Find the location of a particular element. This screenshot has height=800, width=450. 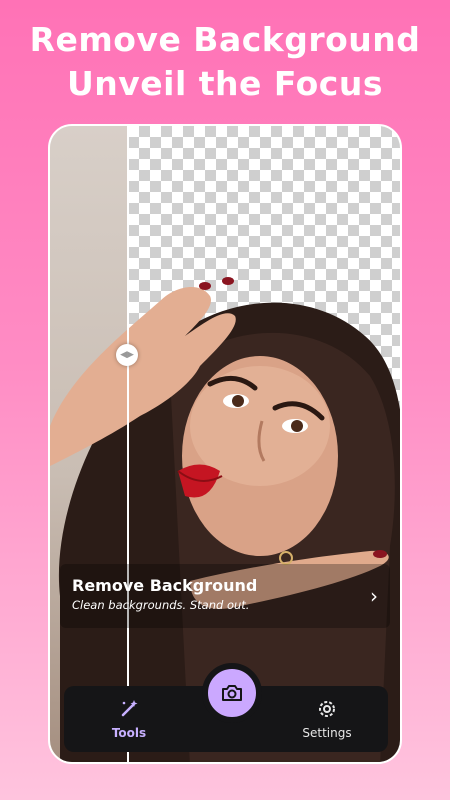

magic-wand-icon is located at coordinates (129, 708).